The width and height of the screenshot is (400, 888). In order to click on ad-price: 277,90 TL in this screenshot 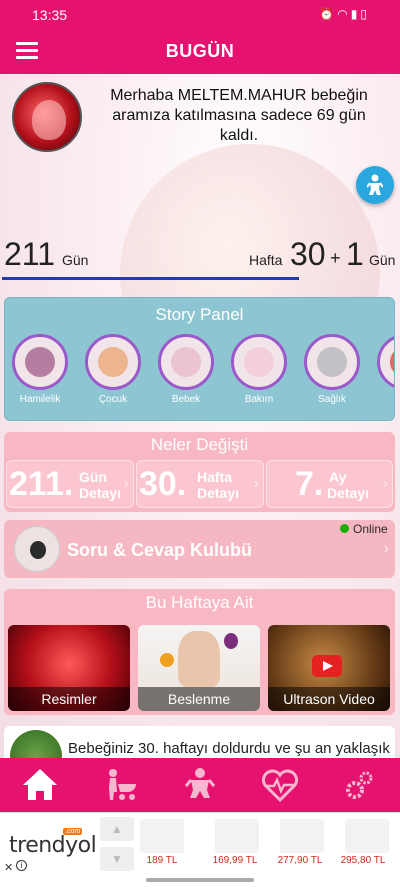, I will do `click(300, 860)`.